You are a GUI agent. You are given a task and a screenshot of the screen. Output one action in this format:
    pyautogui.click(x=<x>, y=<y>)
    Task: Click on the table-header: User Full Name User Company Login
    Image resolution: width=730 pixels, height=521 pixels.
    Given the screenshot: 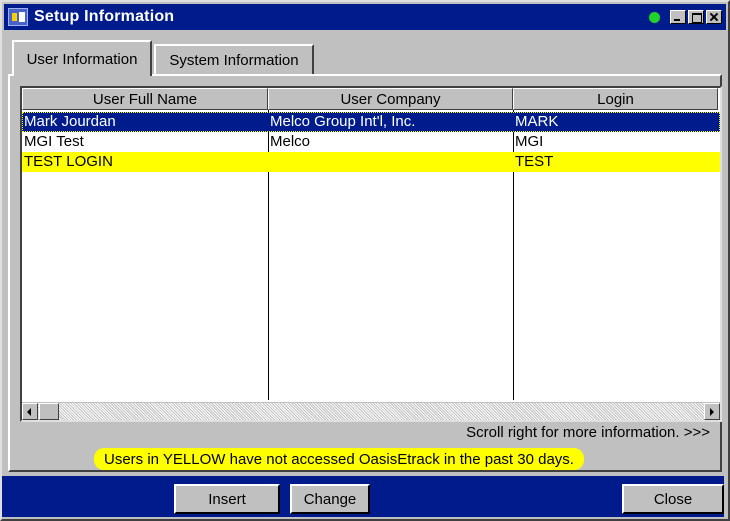 What is the action you would take?
    pyautogui.click(x=371, y=99)
    